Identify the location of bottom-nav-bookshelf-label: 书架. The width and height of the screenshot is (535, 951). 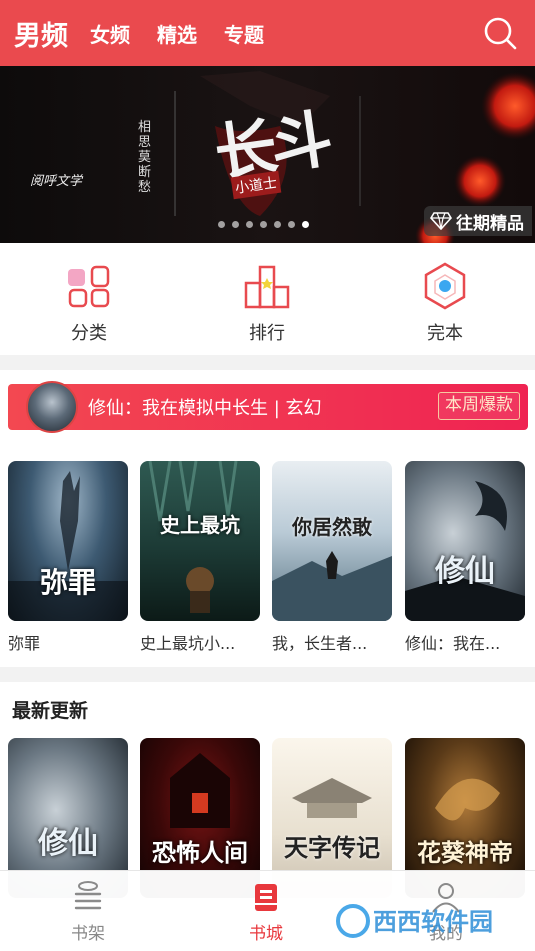
(88, 934).